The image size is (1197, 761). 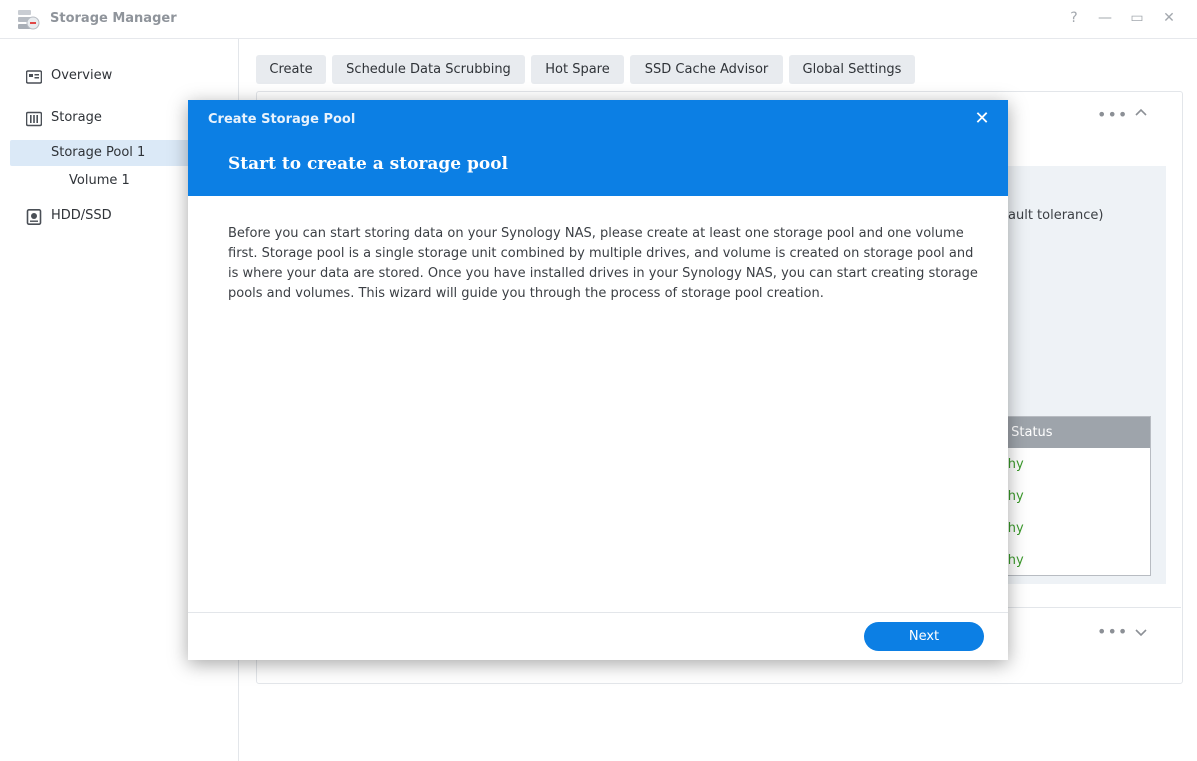 I want to click on sidebar-item-overview: Overview, so click(x=124, y=77).